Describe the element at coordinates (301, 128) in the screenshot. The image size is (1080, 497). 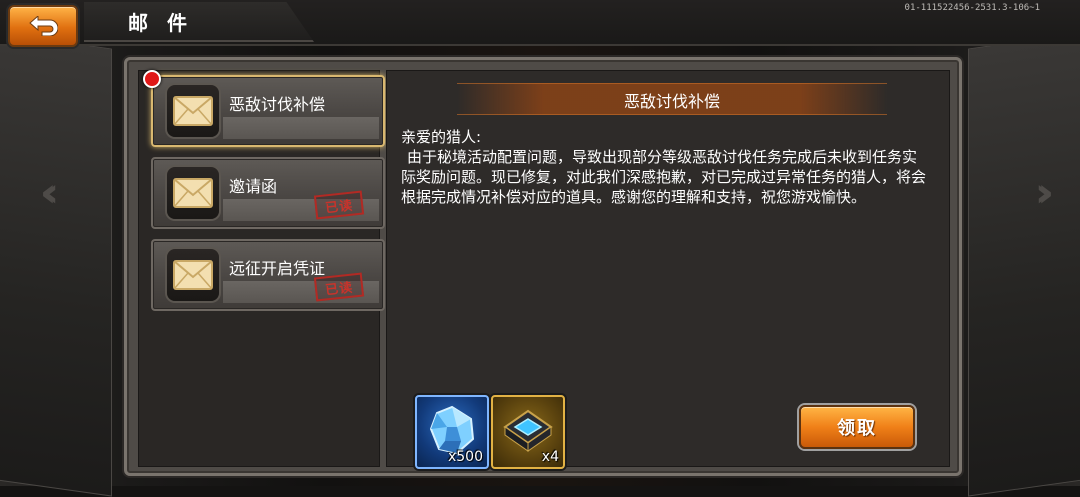
I see `mail-item-stripe` at that location.